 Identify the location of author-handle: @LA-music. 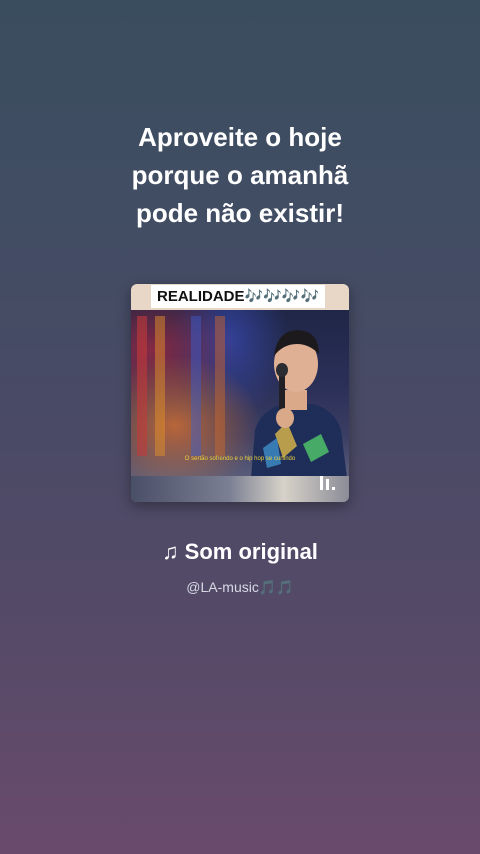
(222, 587).